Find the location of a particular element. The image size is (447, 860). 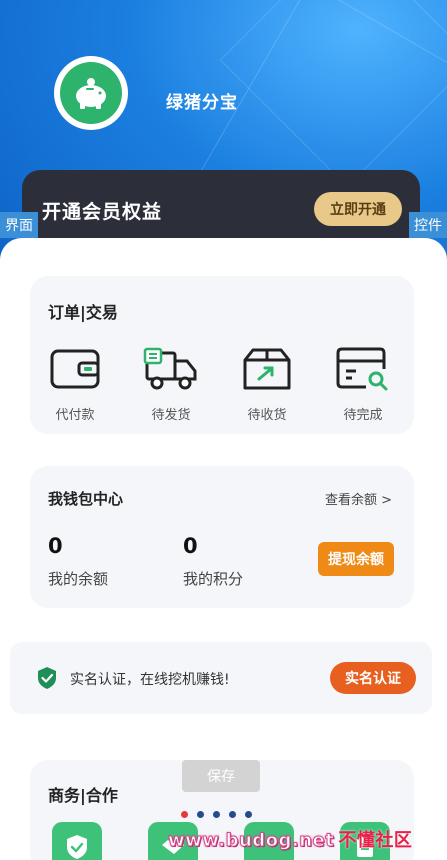

username: 绿猪分宝 is located at coordinates (202, 103).